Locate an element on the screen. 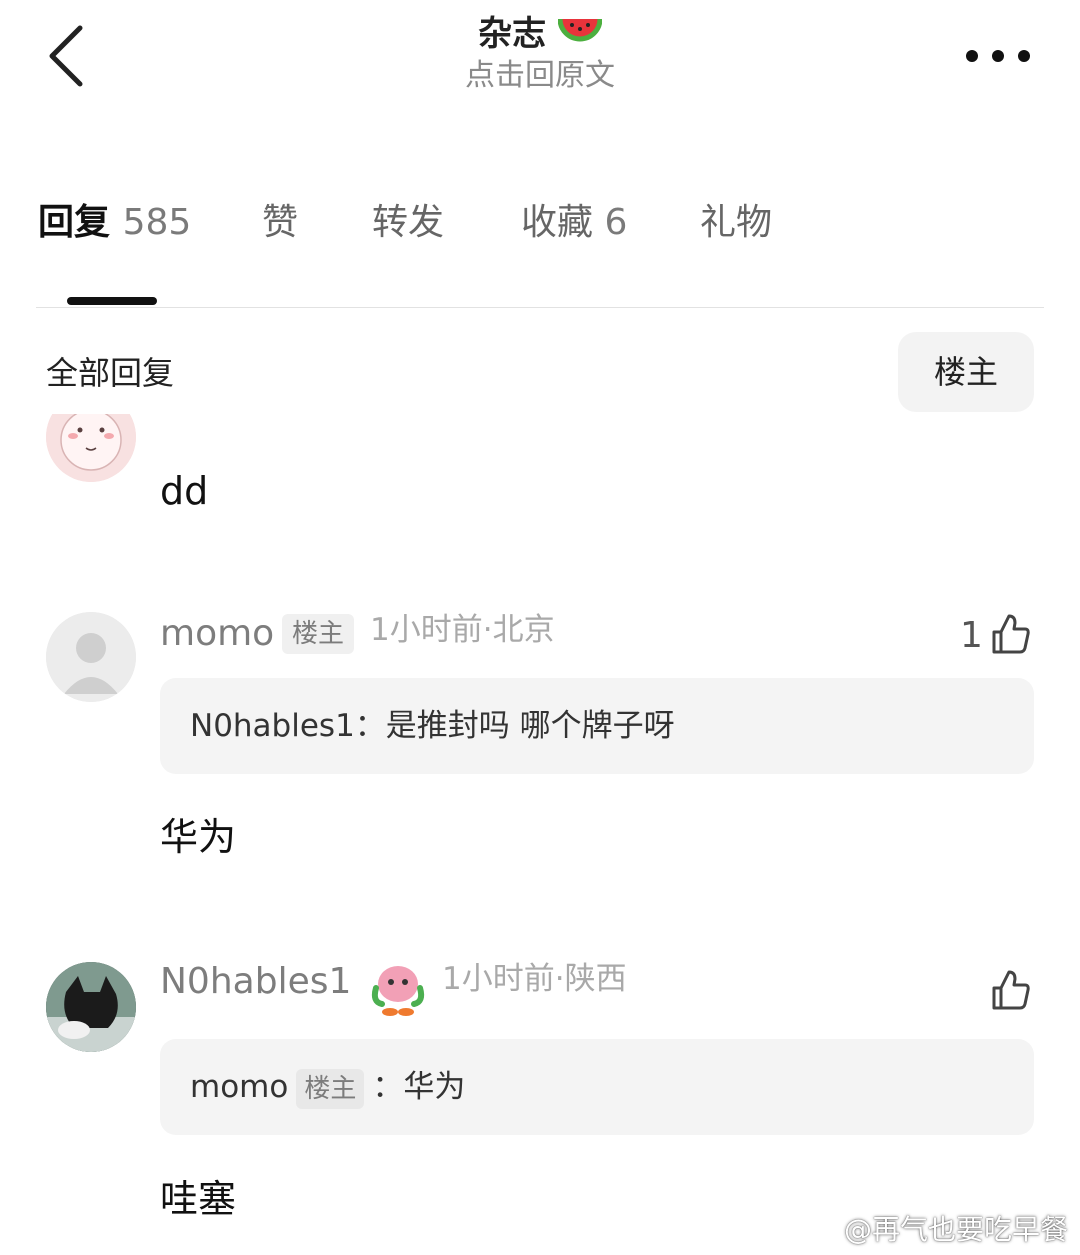 The image size is (1080, 1255). tab-label: 收藏 is located at coordinates (557, 222).